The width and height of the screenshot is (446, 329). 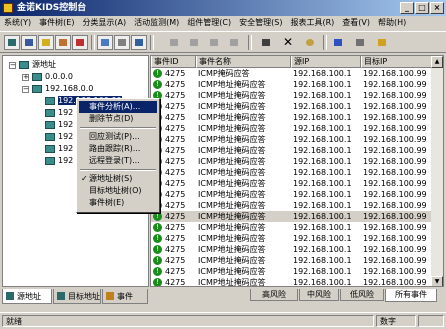 I want to click on column-event-name: 事件名称, so click(x=243, y=62).